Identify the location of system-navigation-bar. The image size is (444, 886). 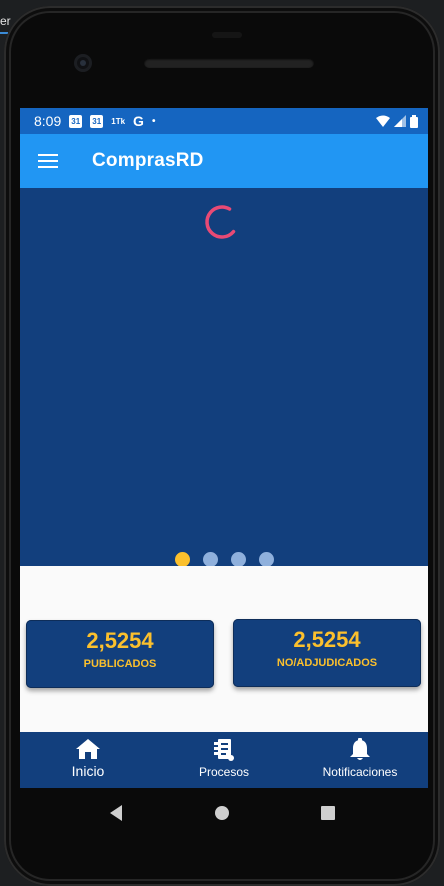
(222, 813).